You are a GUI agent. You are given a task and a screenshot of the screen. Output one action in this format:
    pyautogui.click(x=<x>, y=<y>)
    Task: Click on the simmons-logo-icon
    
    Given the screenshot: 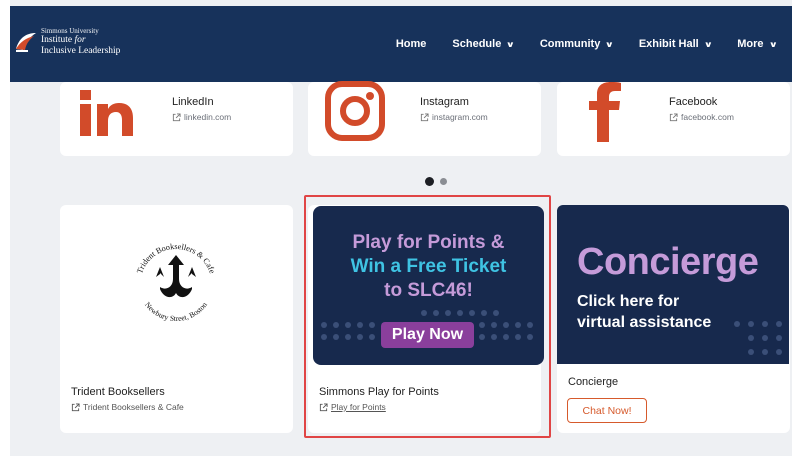 What is the action you would take?
    pyautogui.click(x=26, y=42)
    